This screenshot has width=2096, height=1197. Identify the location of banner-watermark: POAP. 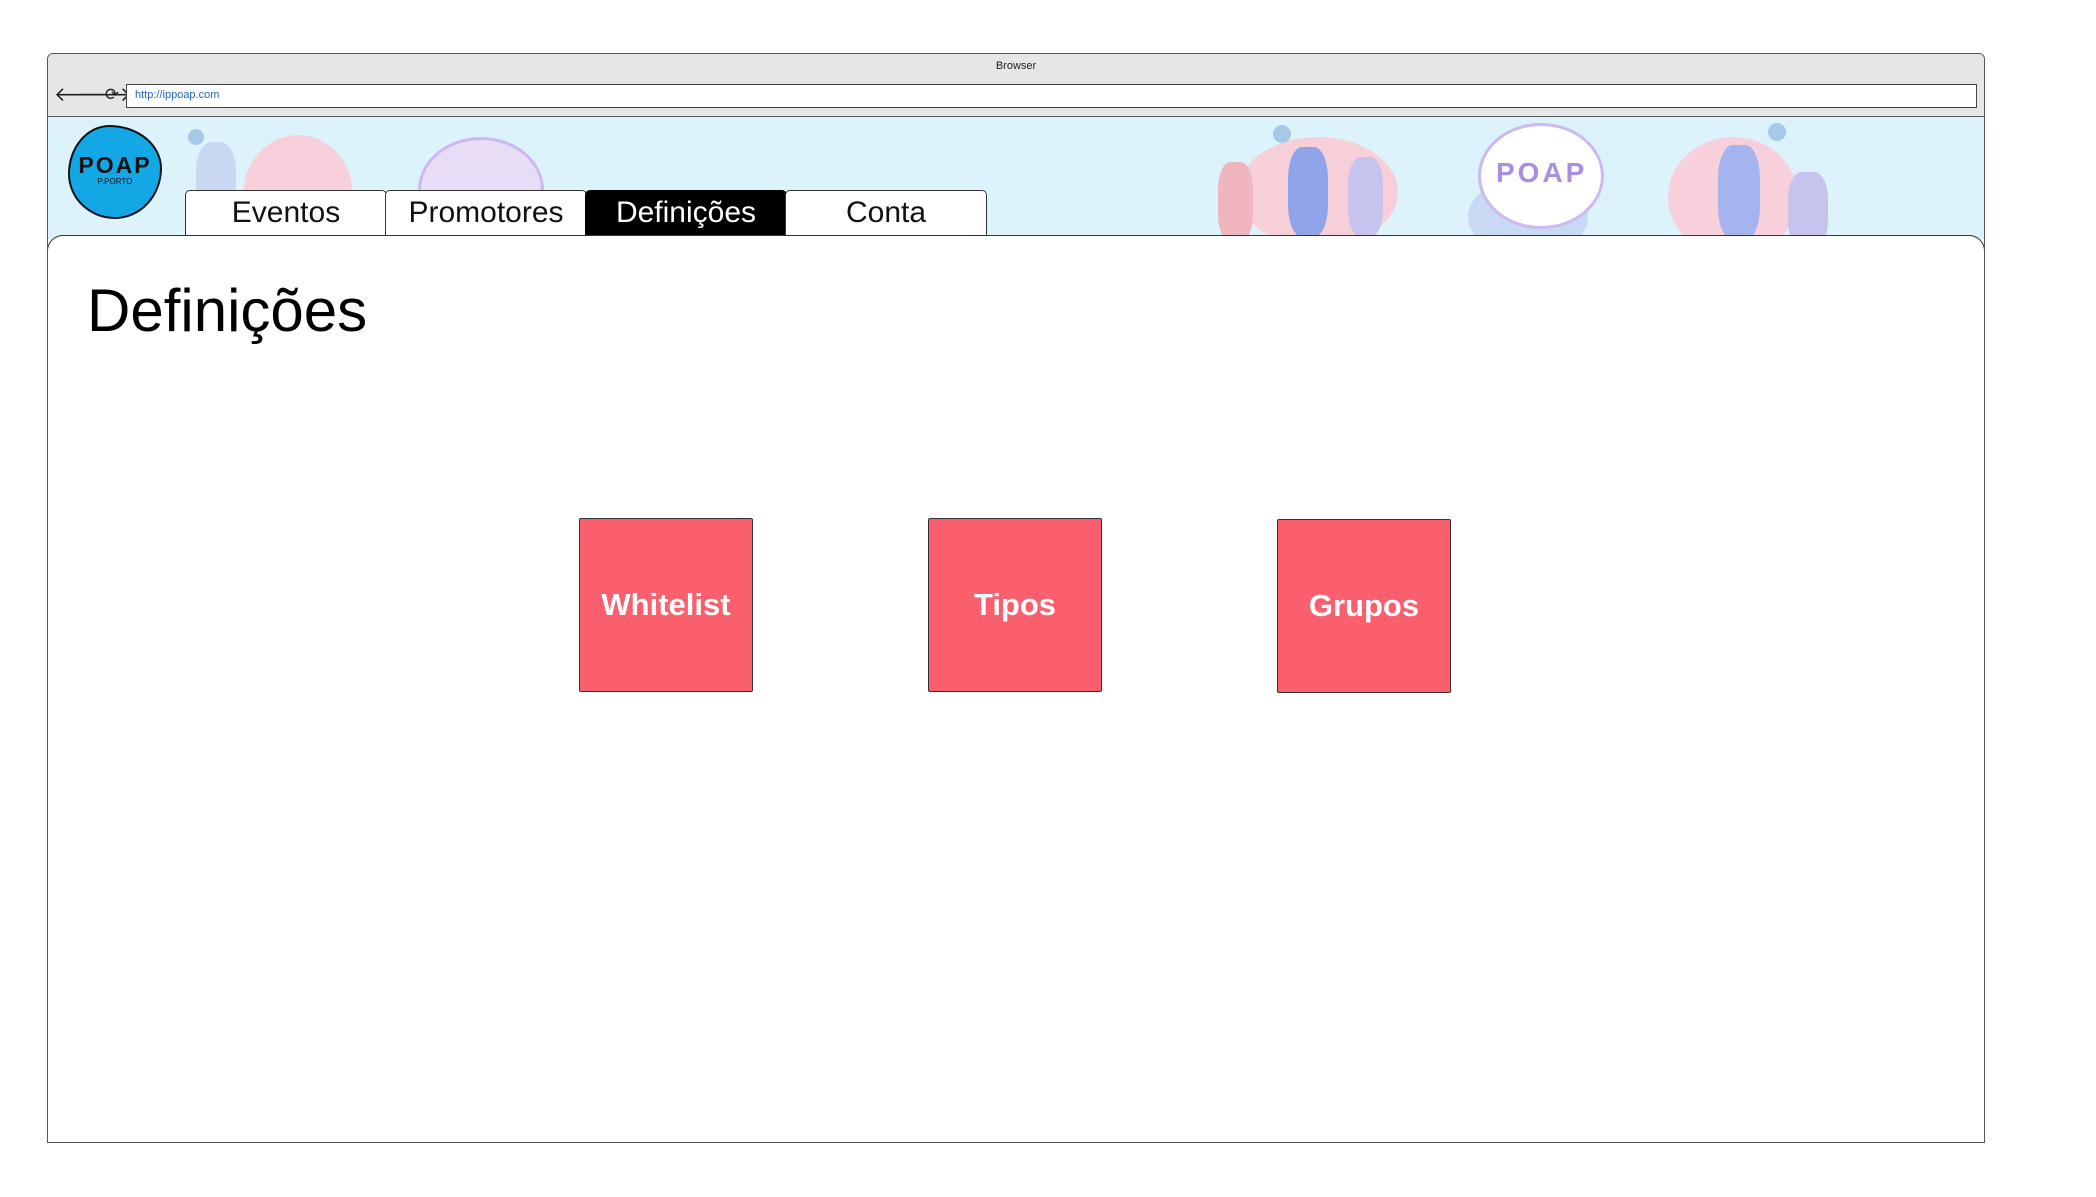
(1542, 172).